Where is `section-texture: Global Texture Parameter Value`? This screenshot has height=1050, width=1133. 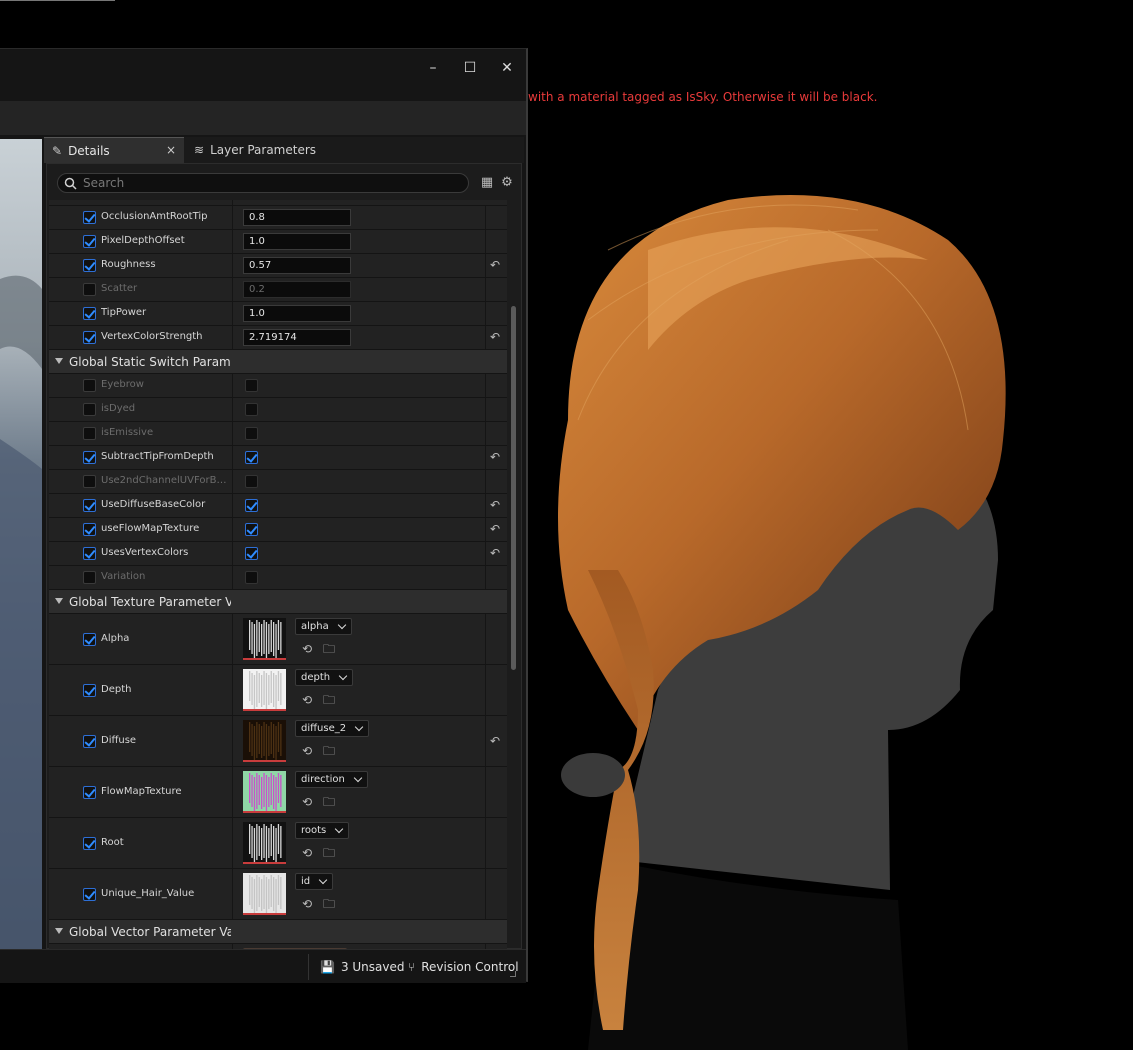
section-texture: Global Texture Parameter Value is located at coordinates (278, 602).